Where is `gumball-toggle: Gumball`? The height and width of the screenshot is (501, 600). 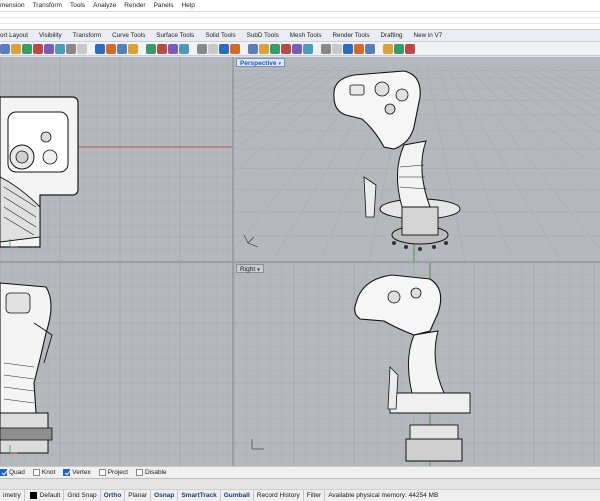 gumball-toggle: Gumball is located at coordinates (237, 495).